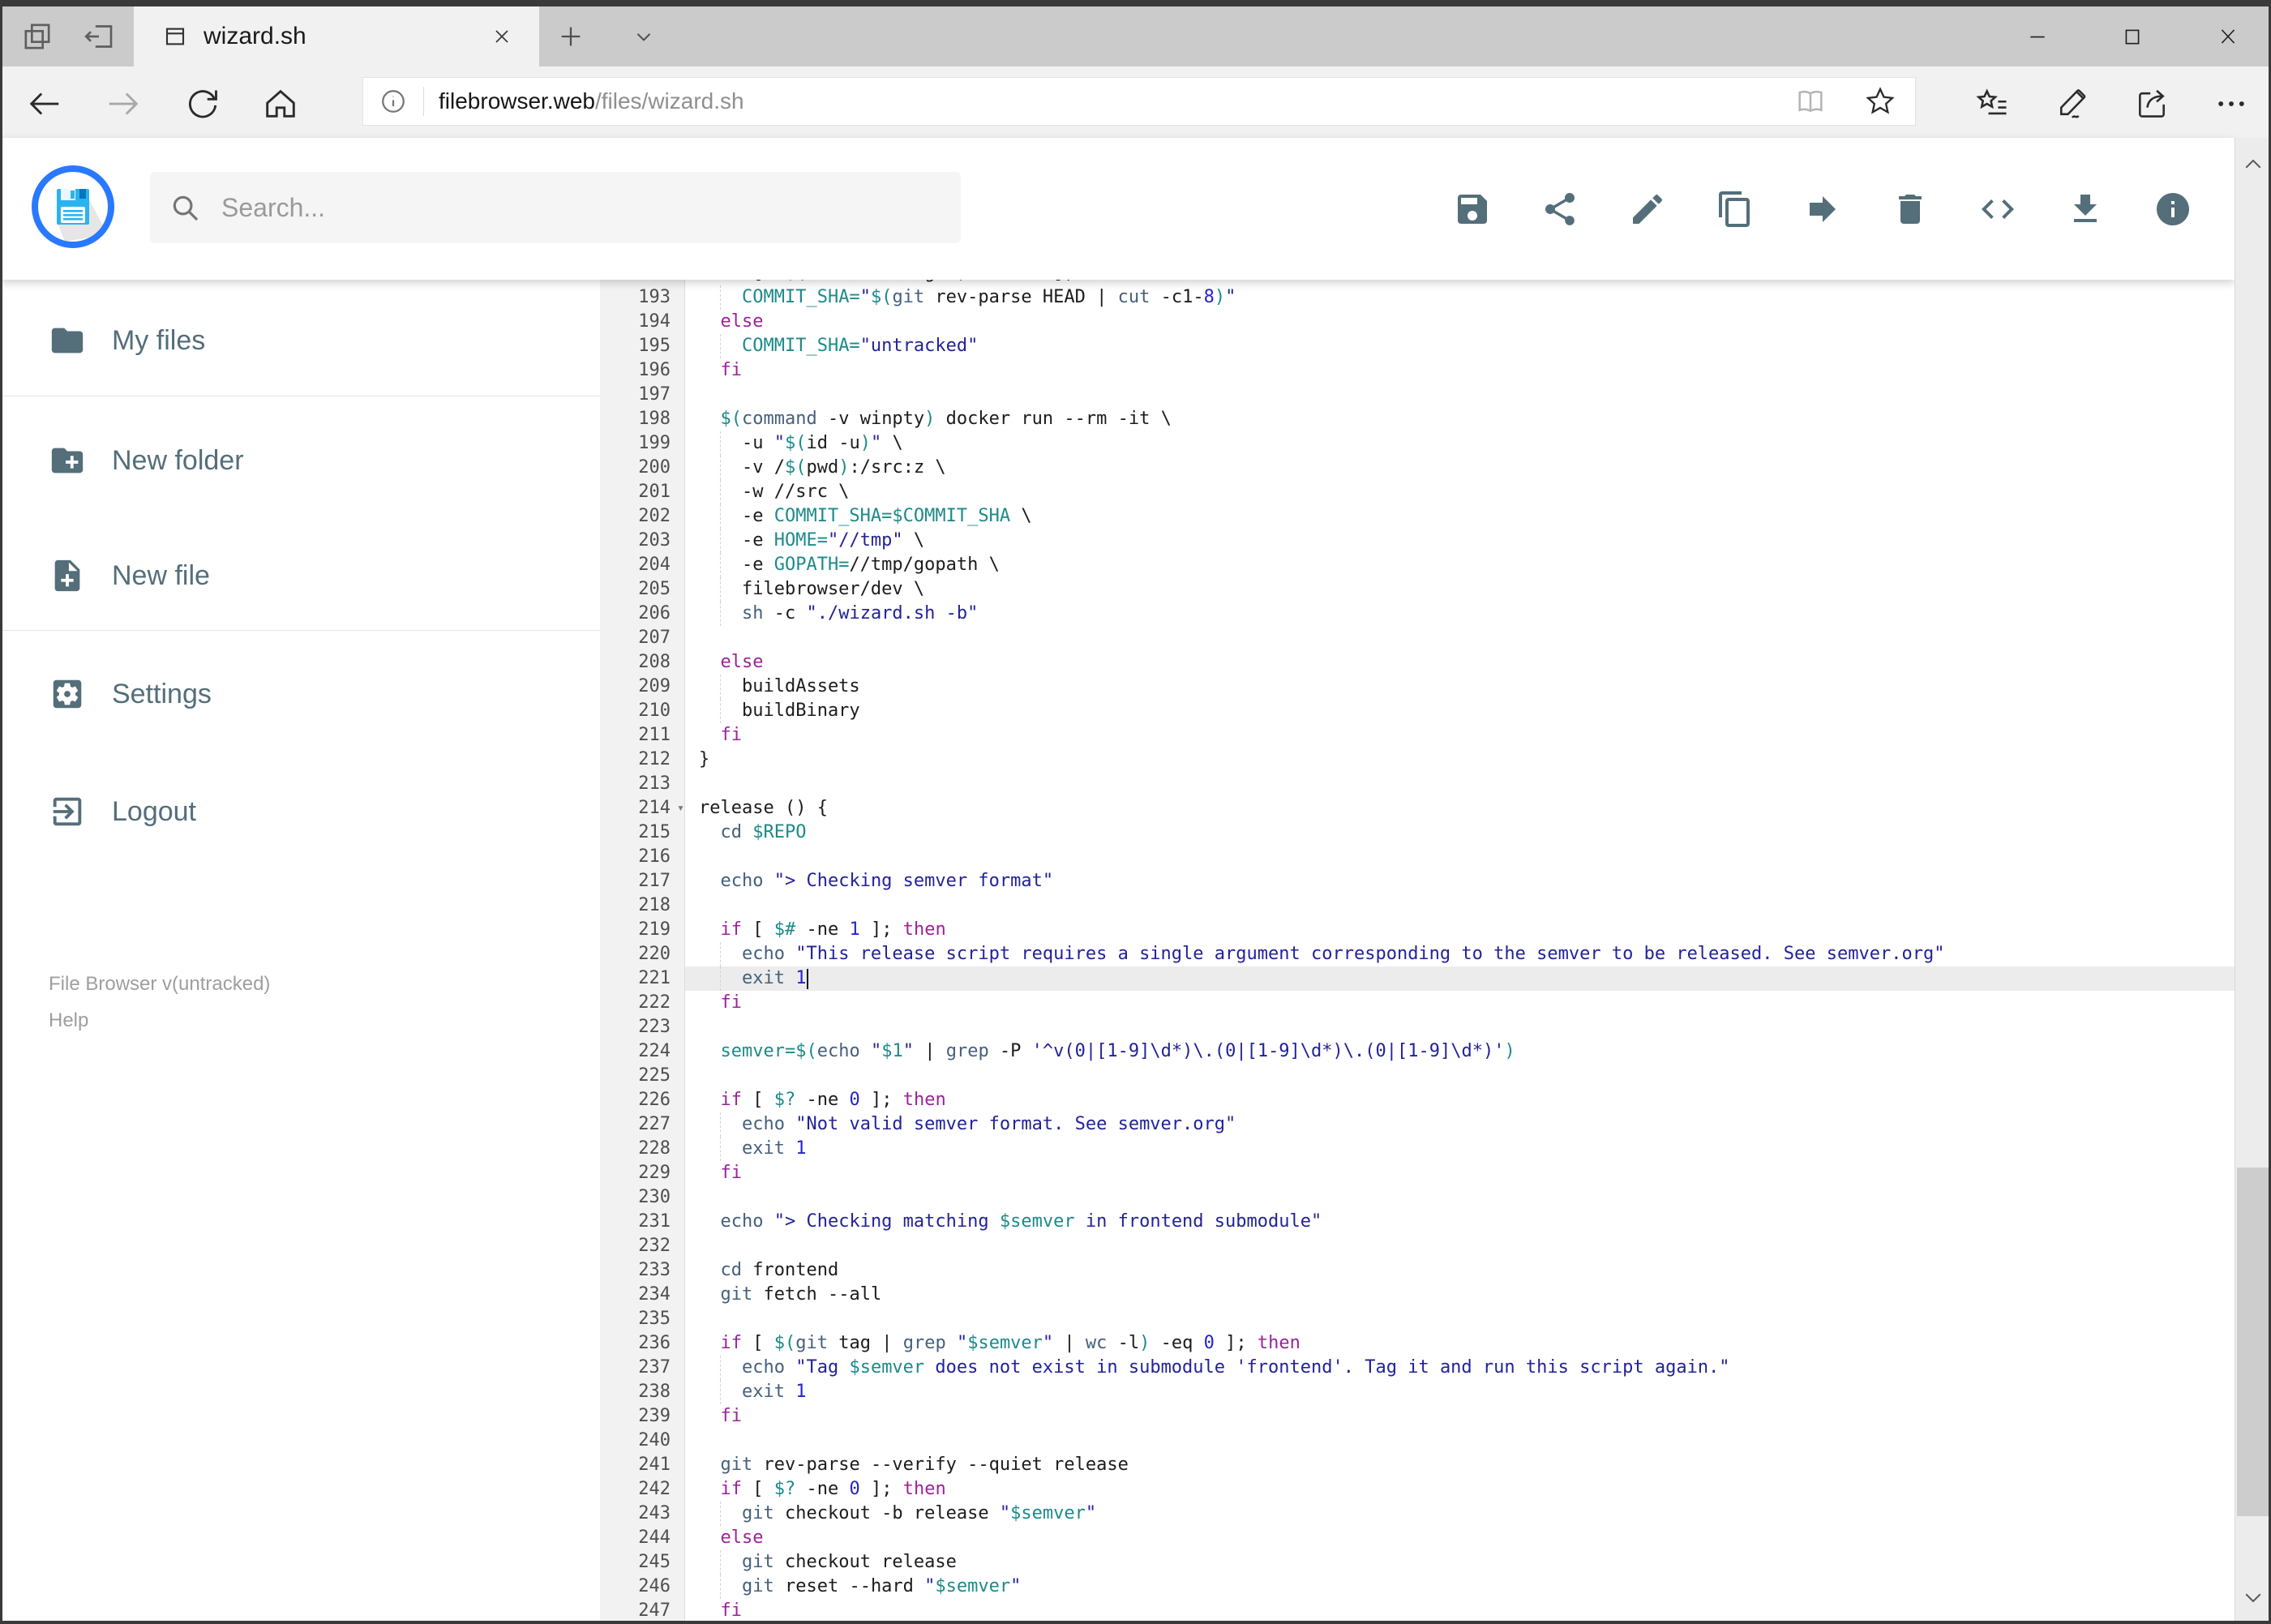 The height and width of the screenshot is (1624, 2271). What do you see at coordinates (1993, 104) in the screenshot?
I see `favorites-hub-button` at bounding box center [1993, 104].